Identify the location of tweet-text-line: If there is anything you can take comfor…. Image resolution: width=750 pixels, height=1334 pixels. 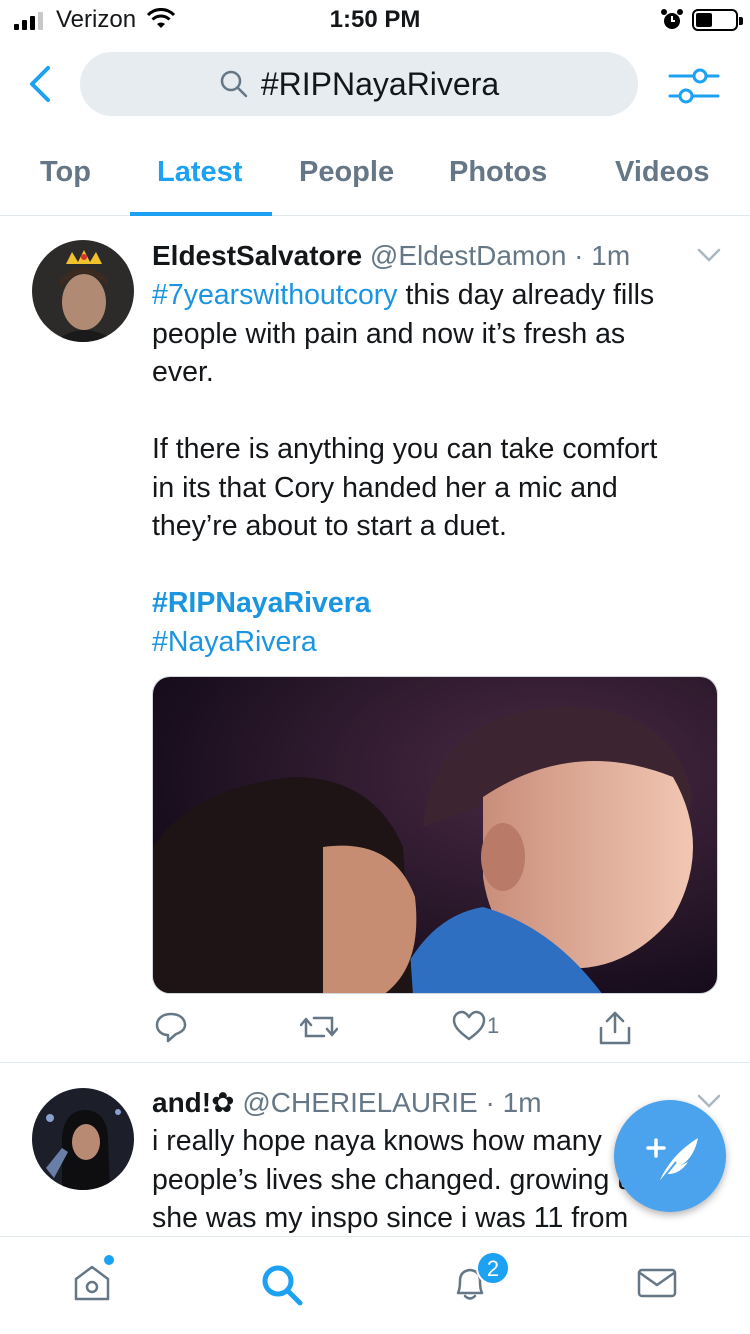
(405, 449).